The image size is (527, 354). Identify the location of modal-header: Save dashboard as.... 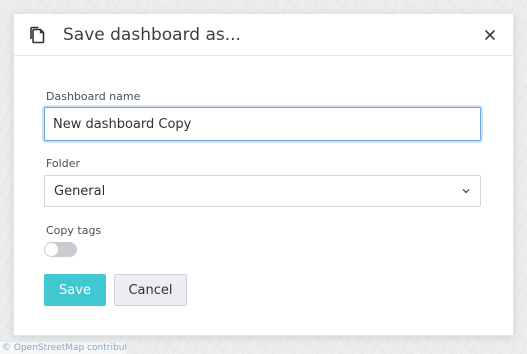
(263, 35).